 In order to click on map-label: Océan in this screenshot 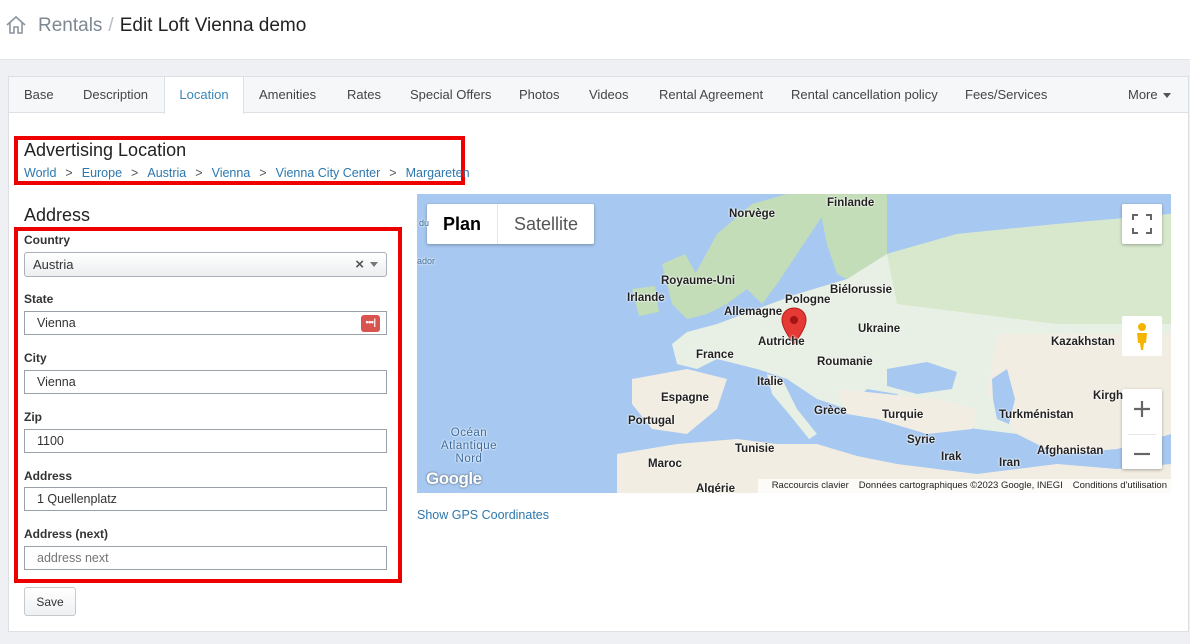, I will do `click(469, 433)`.